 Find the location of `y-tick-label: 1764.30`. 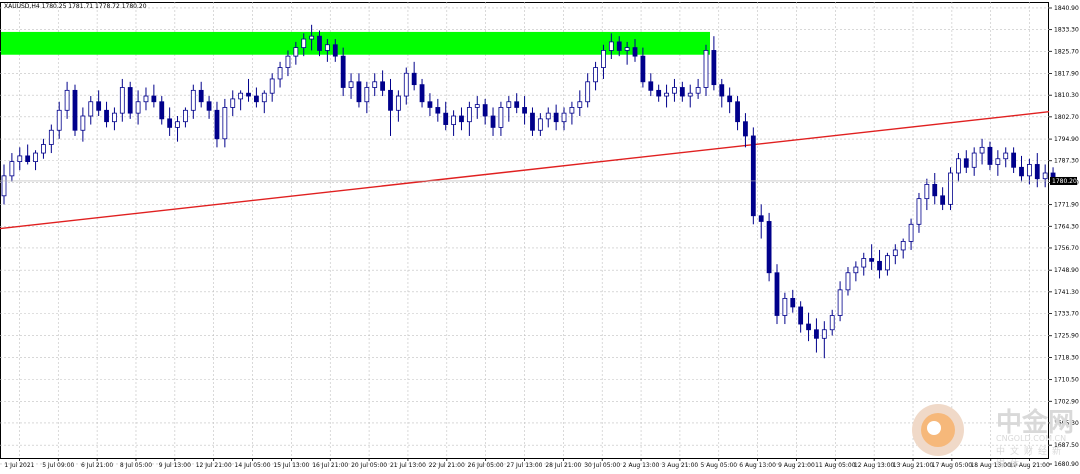

y-tick-label: 1764.30 is located at coordinates (1066, 226).